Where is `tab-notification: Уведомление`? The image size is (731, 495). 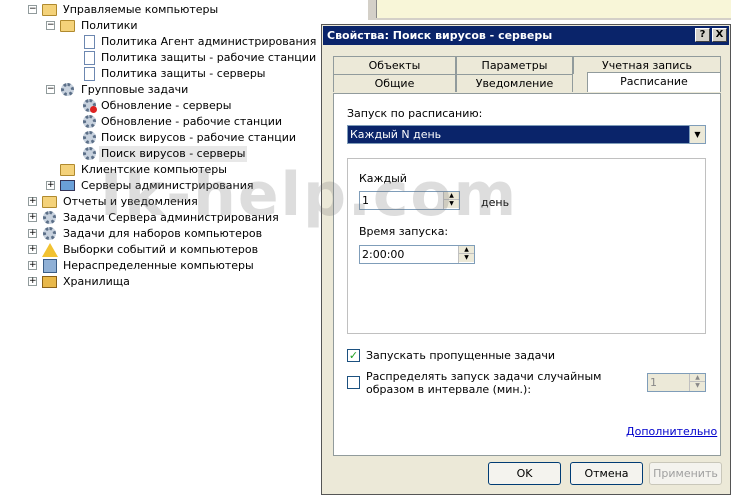 tab-notification: Уведомление is located at coordinates (514, 83).